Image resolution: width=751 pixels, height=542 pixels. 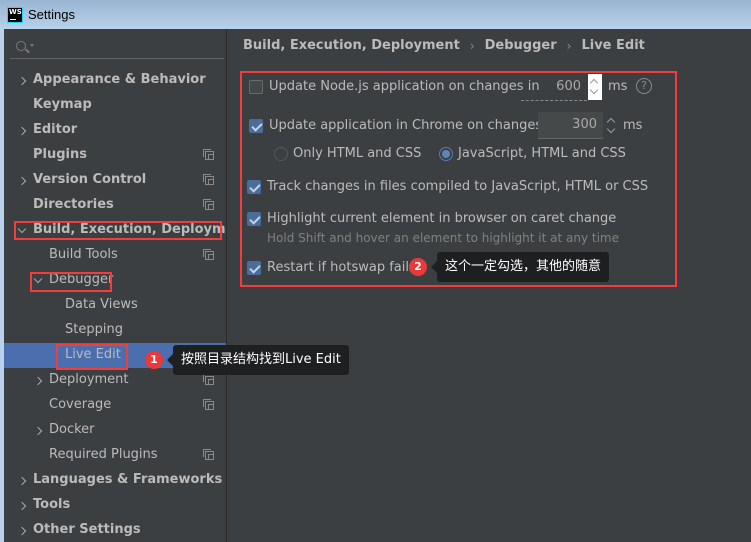 What do you see at coordinates (633, 125) in the screenshot?
I see `update-chrome-unit: ms` at bounding box center [633, 125].